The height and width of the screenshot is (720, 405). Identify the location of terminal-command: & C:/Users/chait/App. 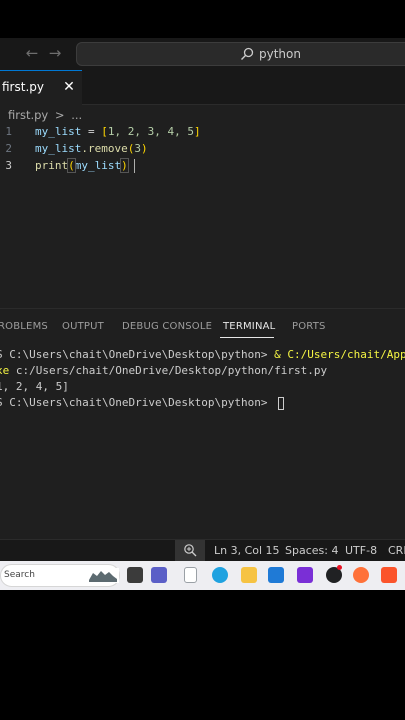
(339, 354).